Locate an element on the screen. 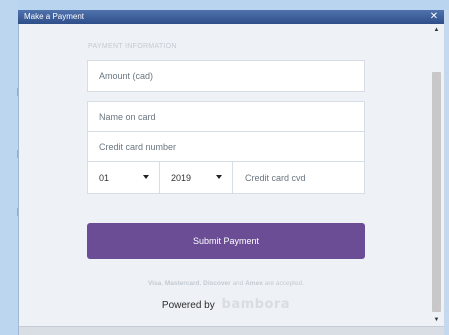  scrollbar: ▲ ▼ is located at coordinates (436, 175).